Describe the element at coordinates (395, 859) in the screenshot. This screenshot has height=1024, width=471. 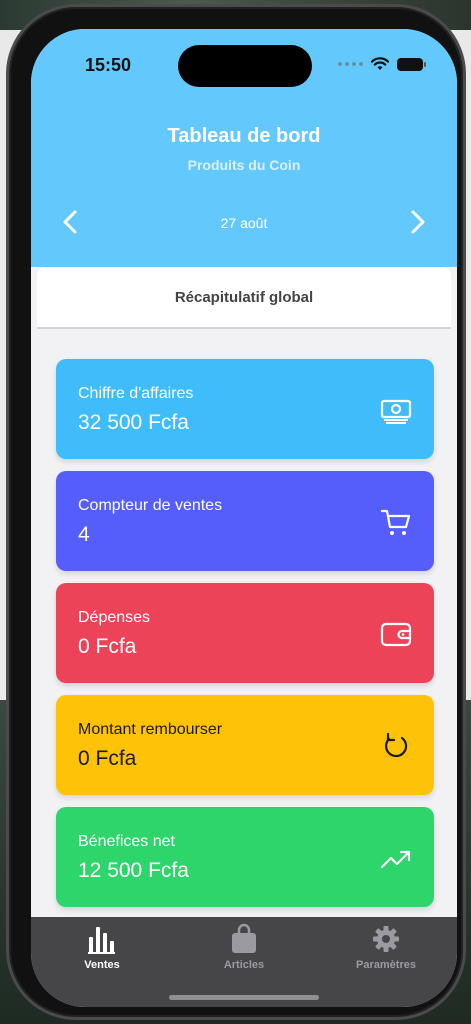
I see `trending-up-icon` at that location.